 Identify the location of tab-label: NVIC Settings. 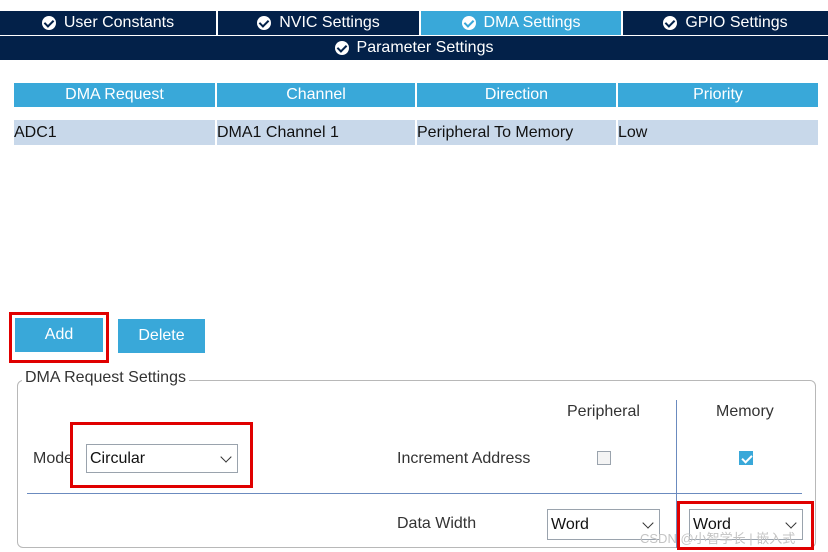
(329, 22).